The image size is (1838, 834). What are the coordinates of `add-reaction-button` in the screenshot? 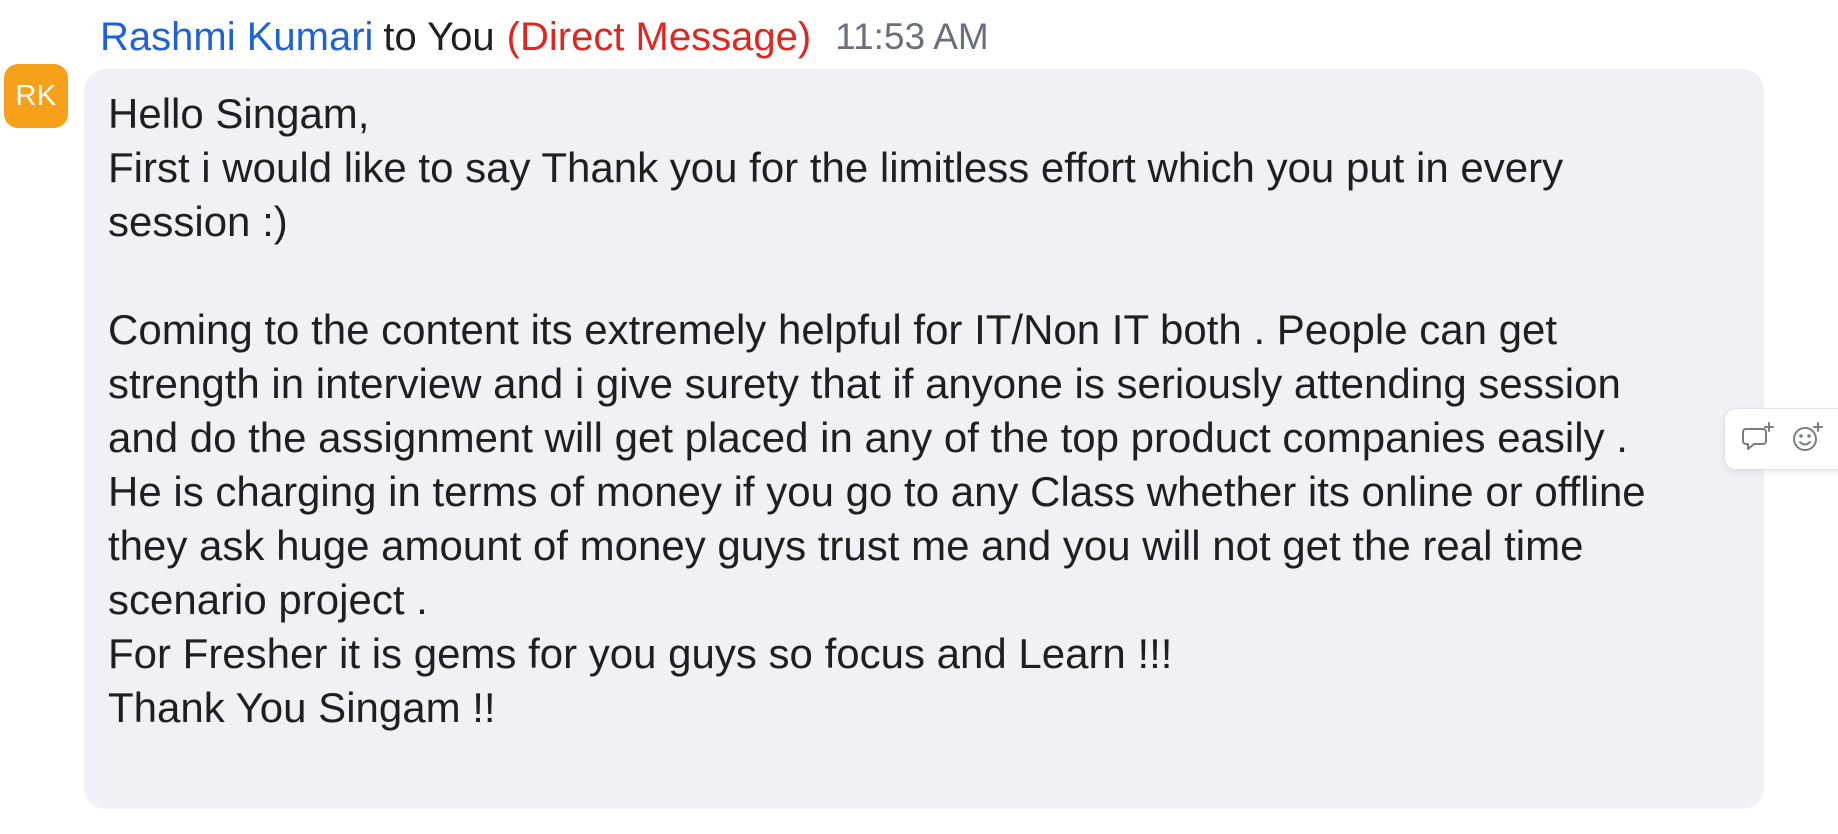 It's located at (1807, 439).